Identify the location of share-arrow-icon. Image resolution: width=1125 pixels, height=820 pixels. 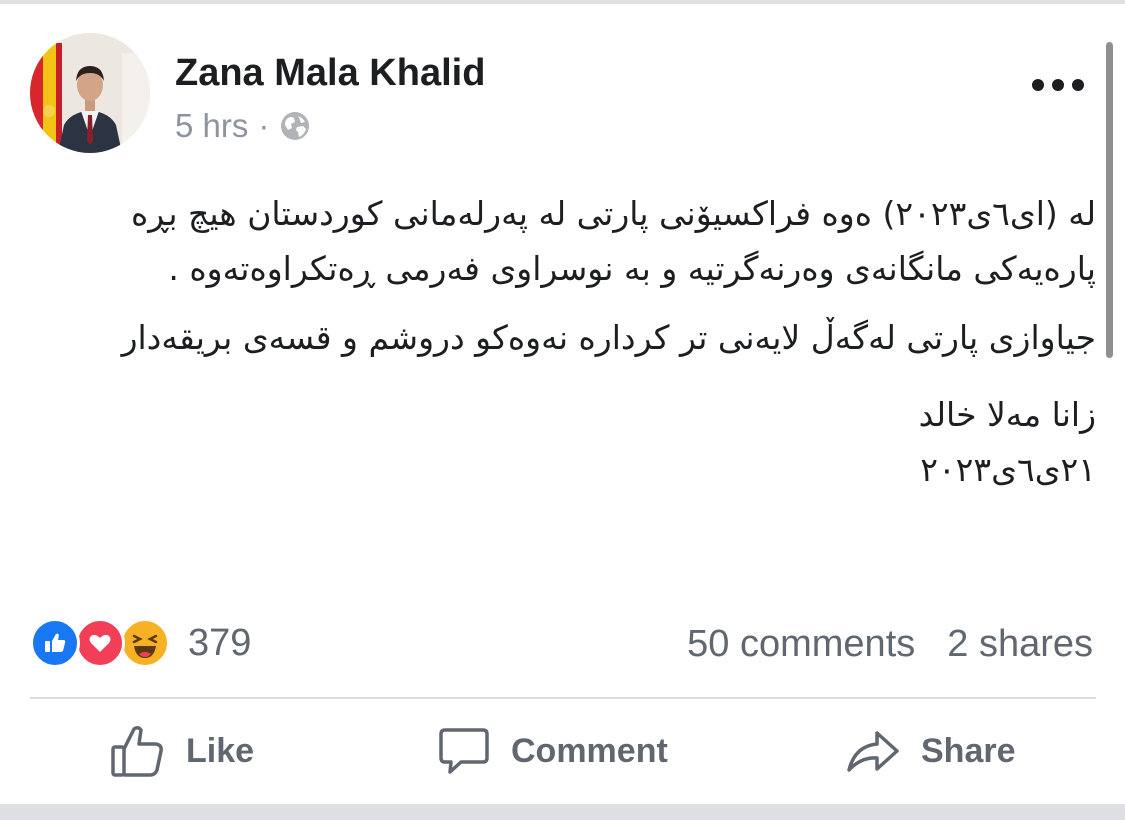
(873, 751).